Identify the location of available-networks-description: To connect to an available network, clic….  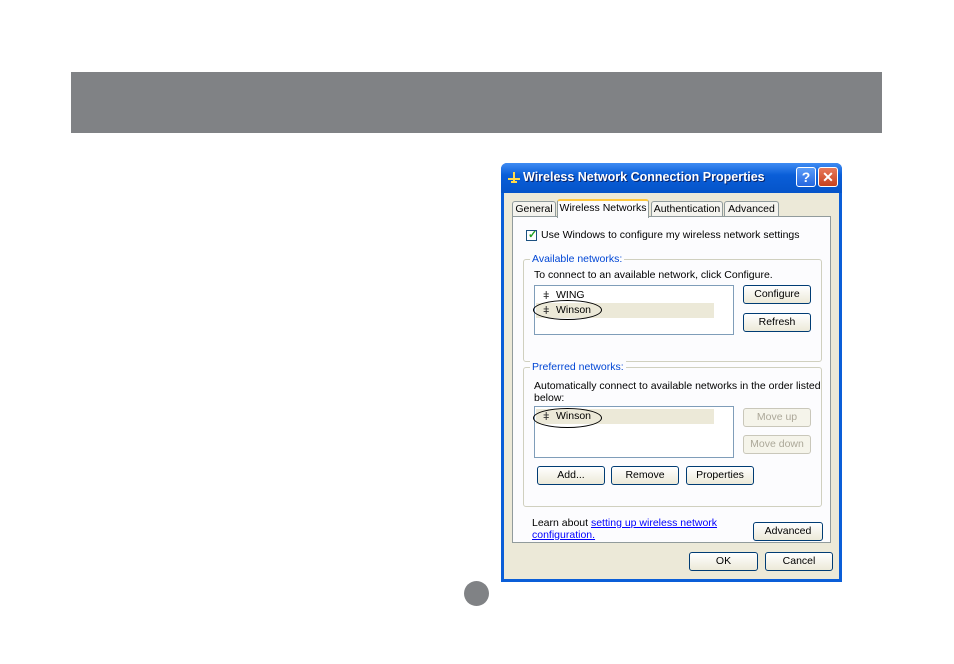
(653, 275).